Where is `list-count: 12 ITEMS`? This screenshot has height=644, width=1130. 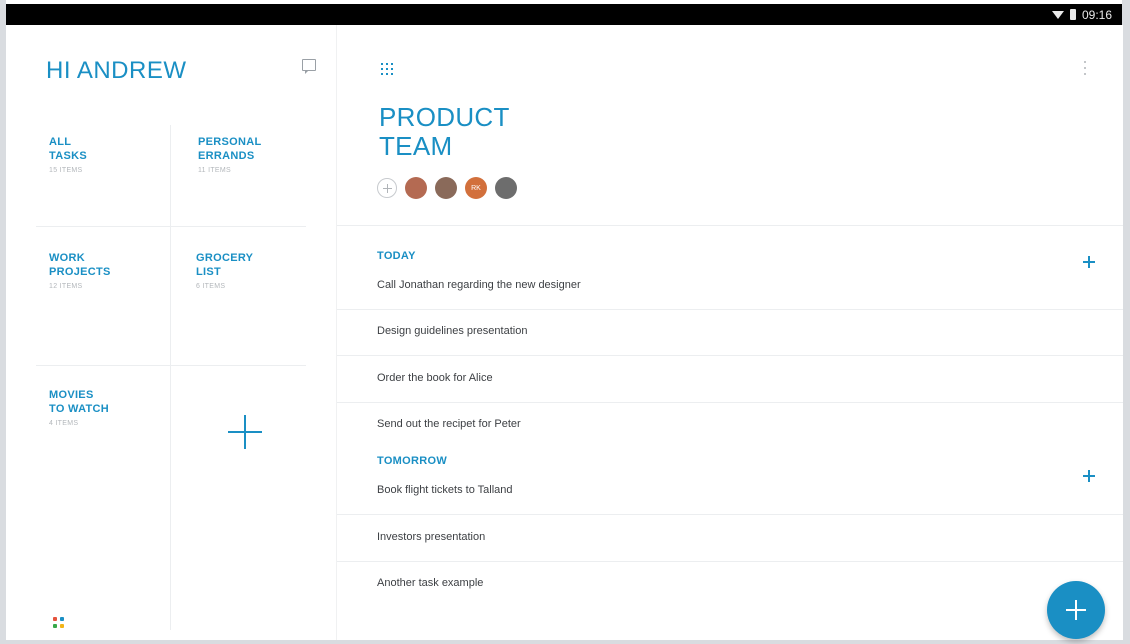
list-count: 12 ITEMS is located at coordinates (66, 286).